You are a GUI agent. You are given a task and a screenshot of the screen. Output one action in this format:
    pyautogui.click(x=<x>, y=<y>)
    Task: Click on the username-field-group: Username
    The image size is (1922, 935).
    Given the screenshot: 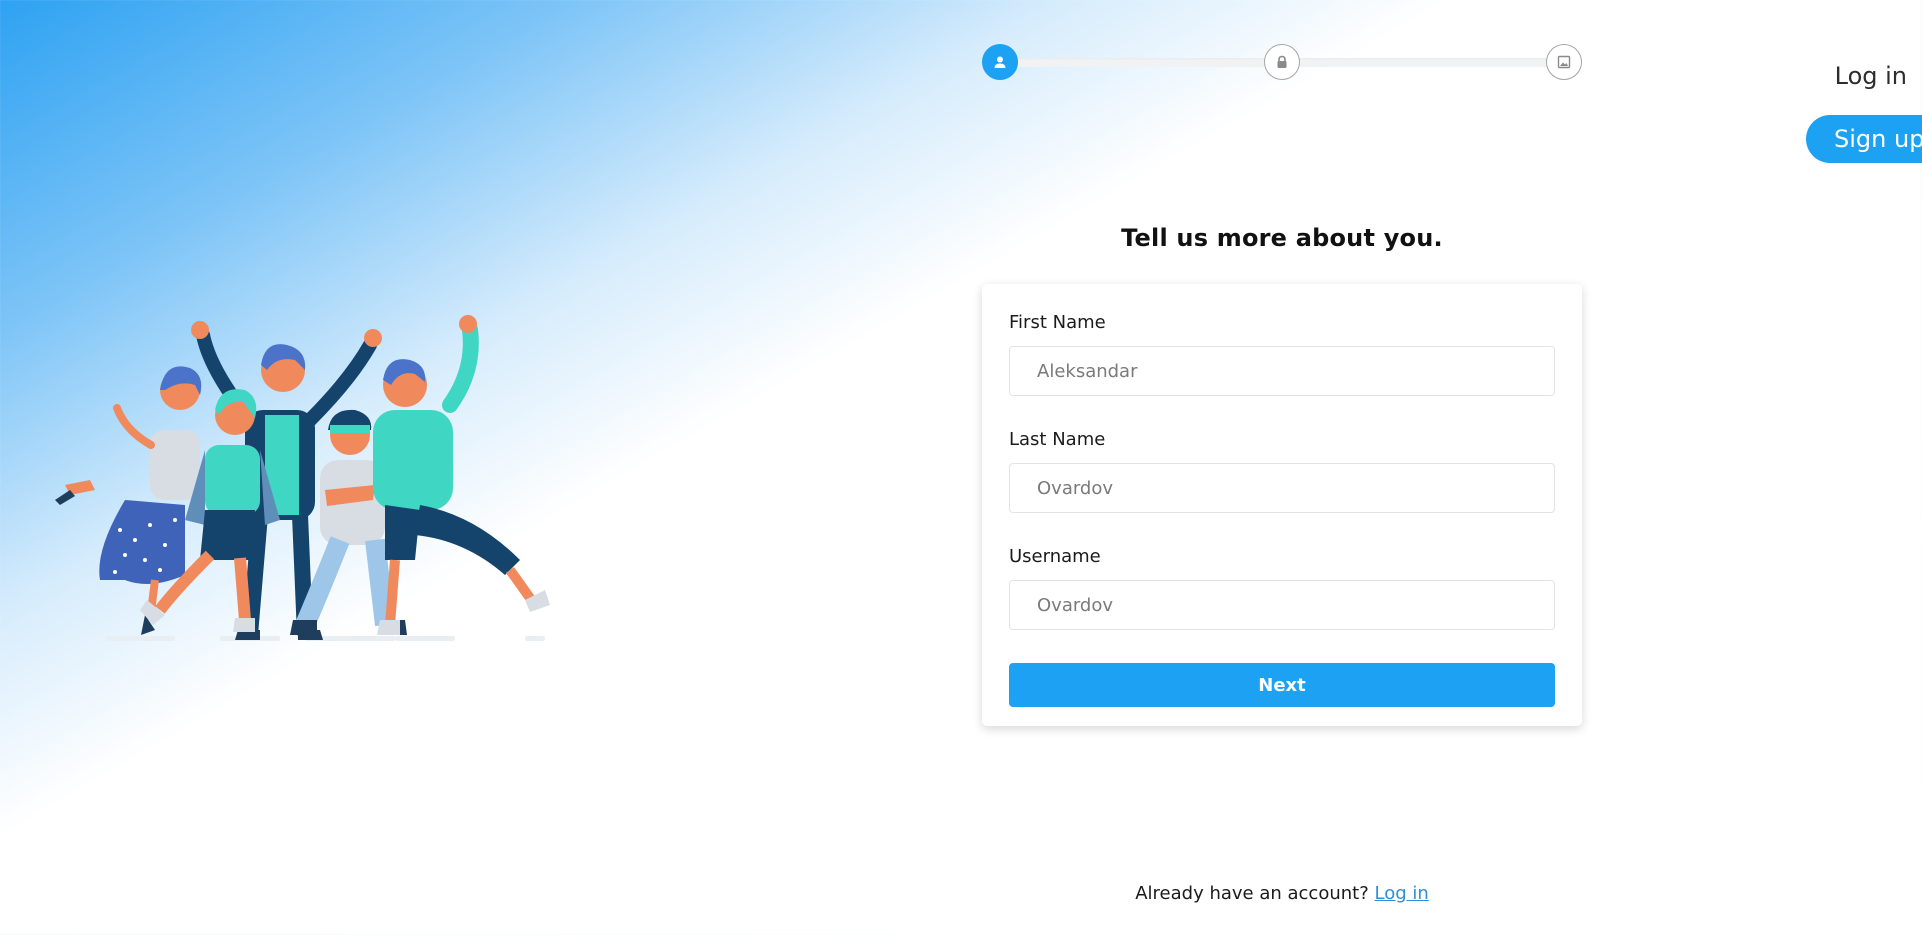 What is the action you would take?
    pyautogui.click(x=1282, y=588)
    